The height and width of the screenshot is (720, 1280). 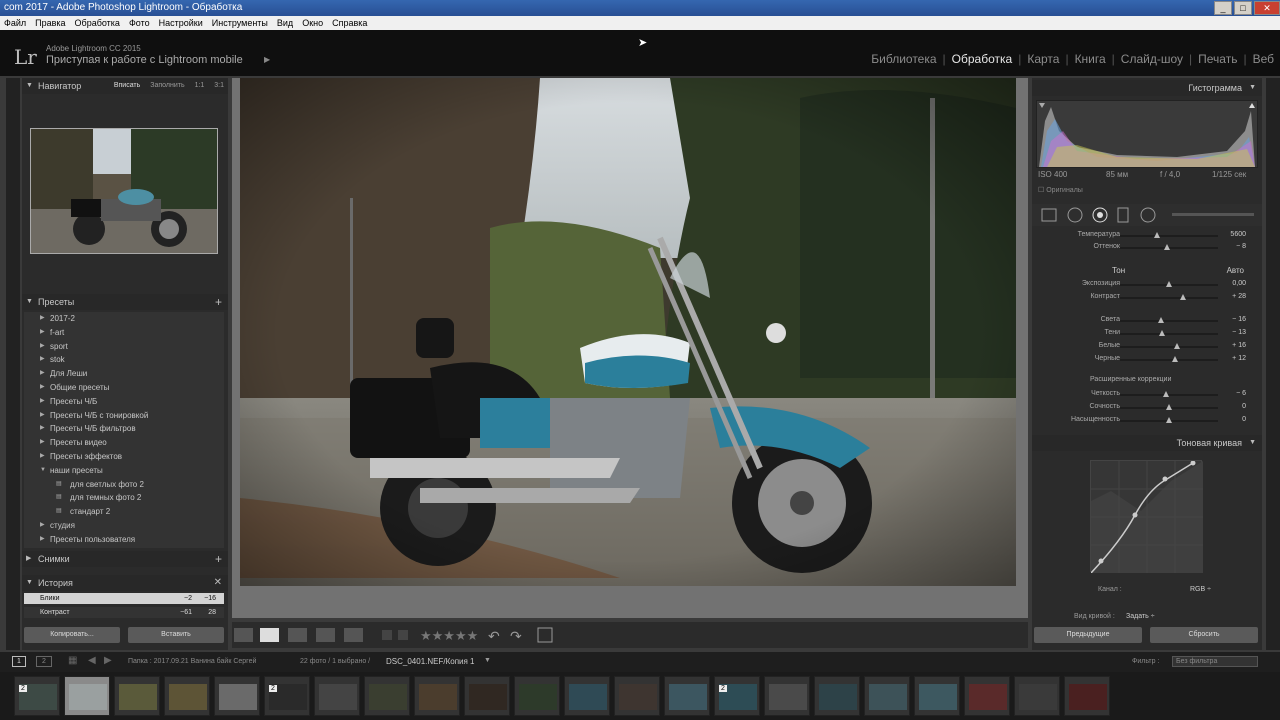 What do you see at coordinates (1075, 215) in the screenshot?
I see `spot-removal-icon` at bounding box center [1075, 215].